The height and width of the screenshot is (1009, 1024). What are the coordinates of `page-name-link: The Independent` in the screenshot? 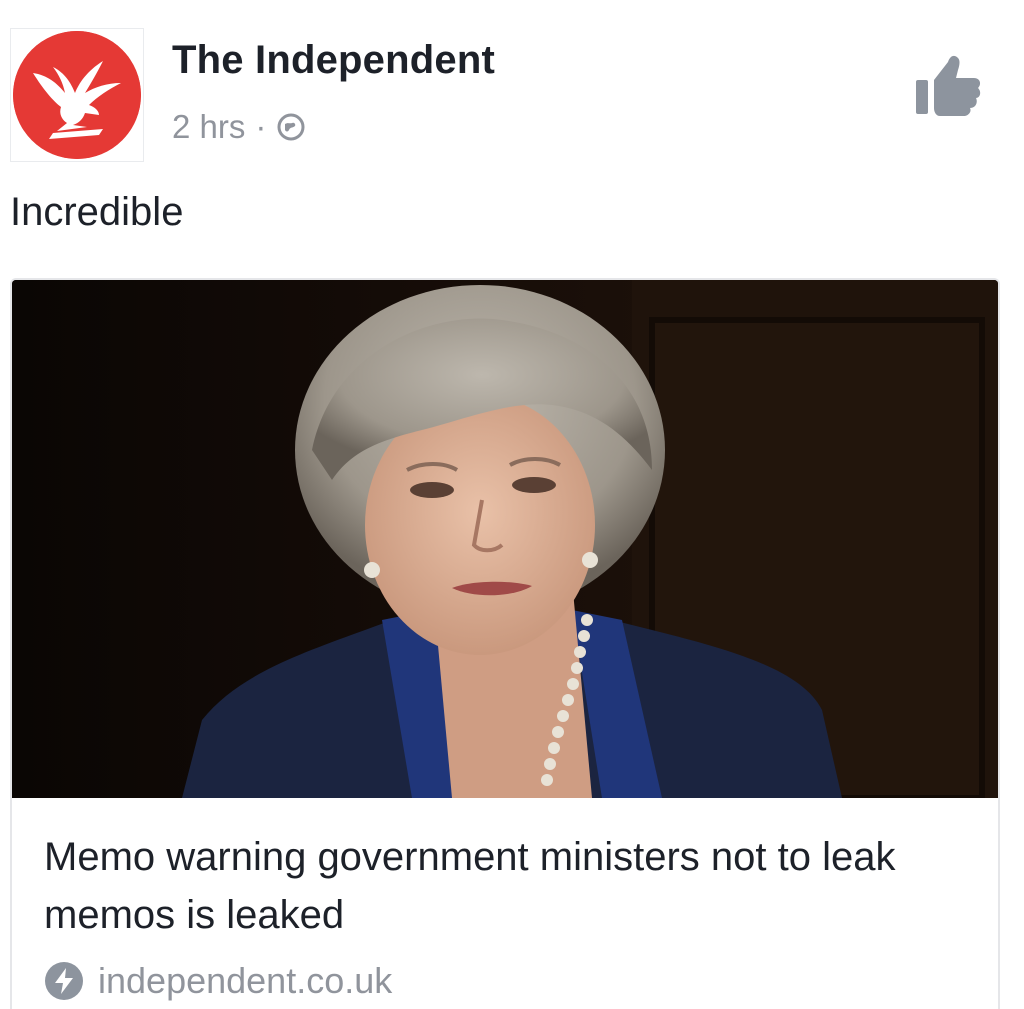 It's located at (333, 60).